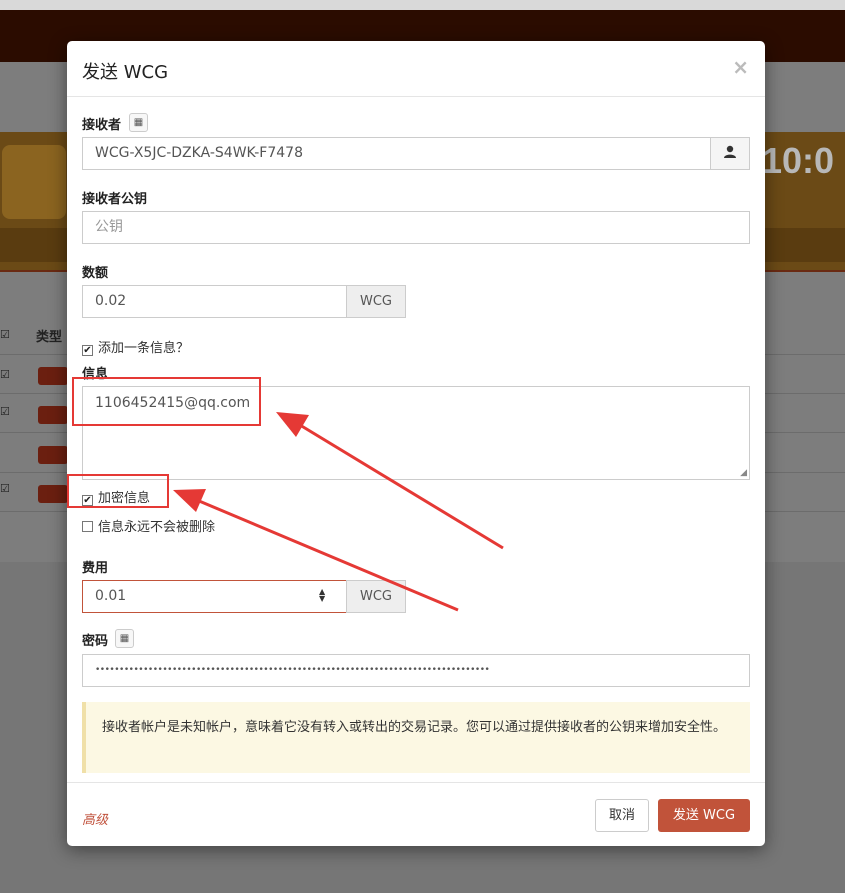  Describe the element at coordinates (214, 596) in the screenshot. I see `fee-input: 0.01` at that location.